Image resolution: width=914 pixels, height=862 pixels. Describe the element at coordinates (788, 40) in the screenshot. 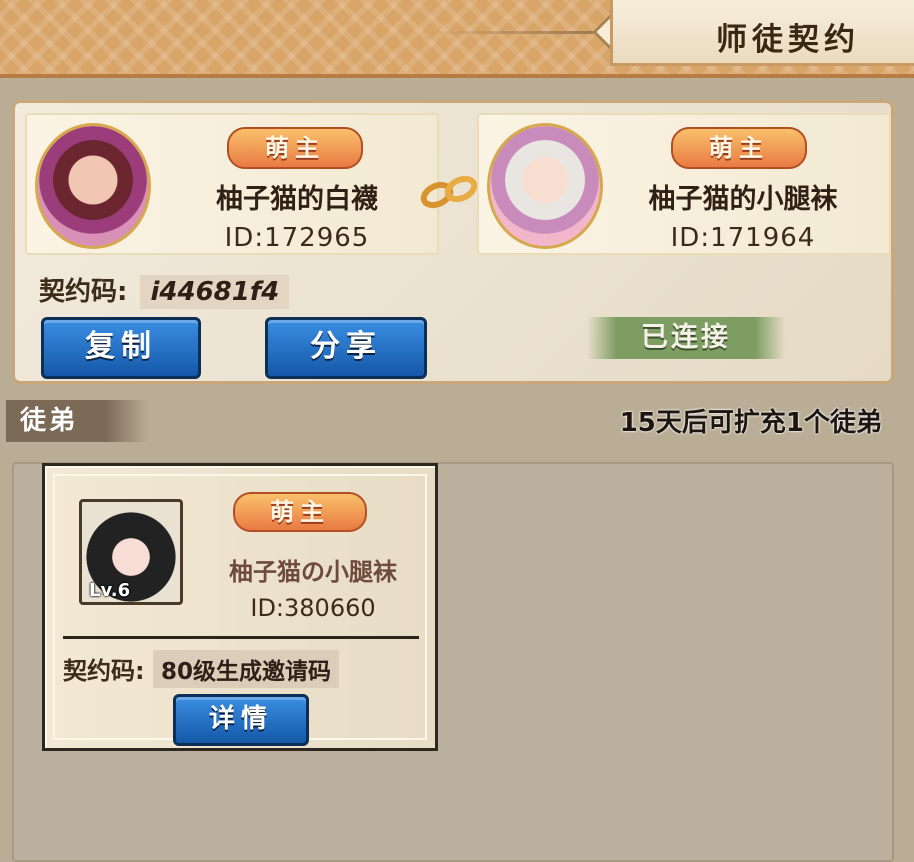

I see `page-title: 师徒契约` at that location.